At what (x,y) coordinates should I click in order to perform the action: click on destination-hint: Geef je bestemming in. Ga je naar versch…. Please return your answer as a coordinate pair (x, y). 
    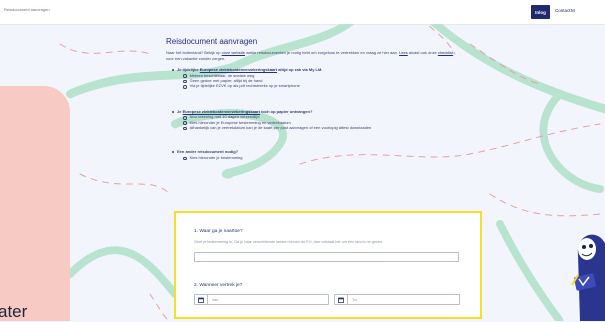
    Looking at the image, I should click on (289, 242).